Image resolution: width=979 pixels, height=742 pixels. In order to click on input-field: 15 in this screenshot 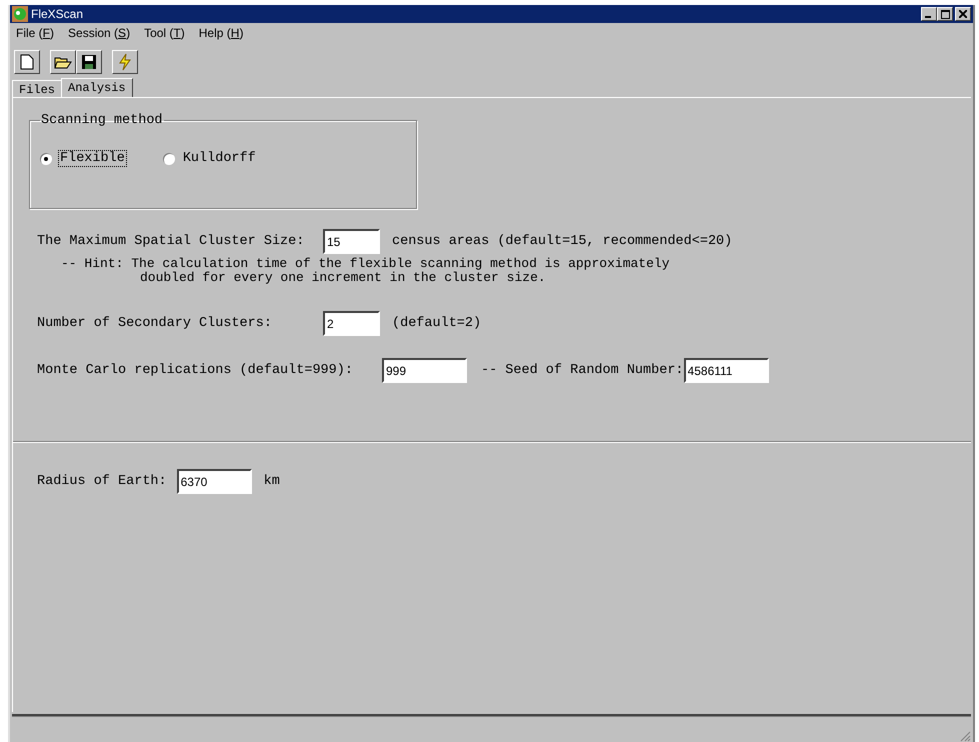, I will do `click(351, 241)`.